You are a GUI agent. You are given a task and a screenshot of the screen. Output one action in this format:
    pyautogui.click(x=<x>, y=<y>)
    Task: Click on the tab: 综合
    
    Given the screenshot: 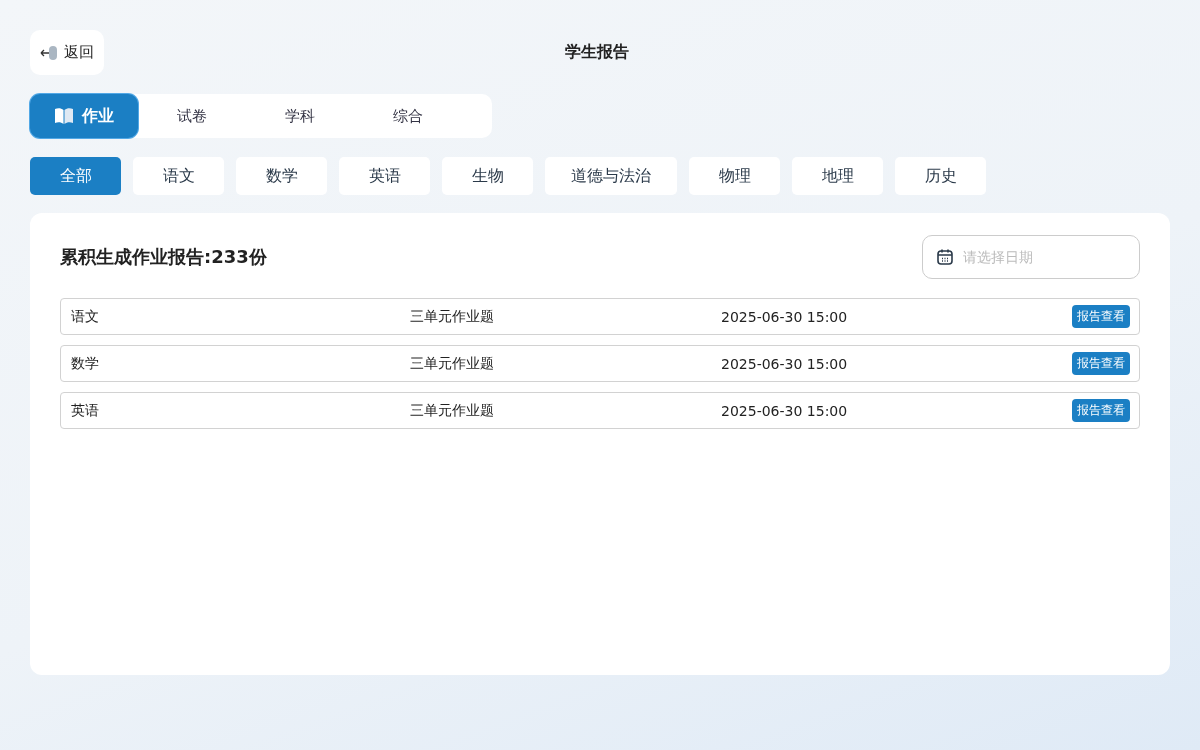 What is the action you would take?
    pyautogui.click(x=408, y=116)
    